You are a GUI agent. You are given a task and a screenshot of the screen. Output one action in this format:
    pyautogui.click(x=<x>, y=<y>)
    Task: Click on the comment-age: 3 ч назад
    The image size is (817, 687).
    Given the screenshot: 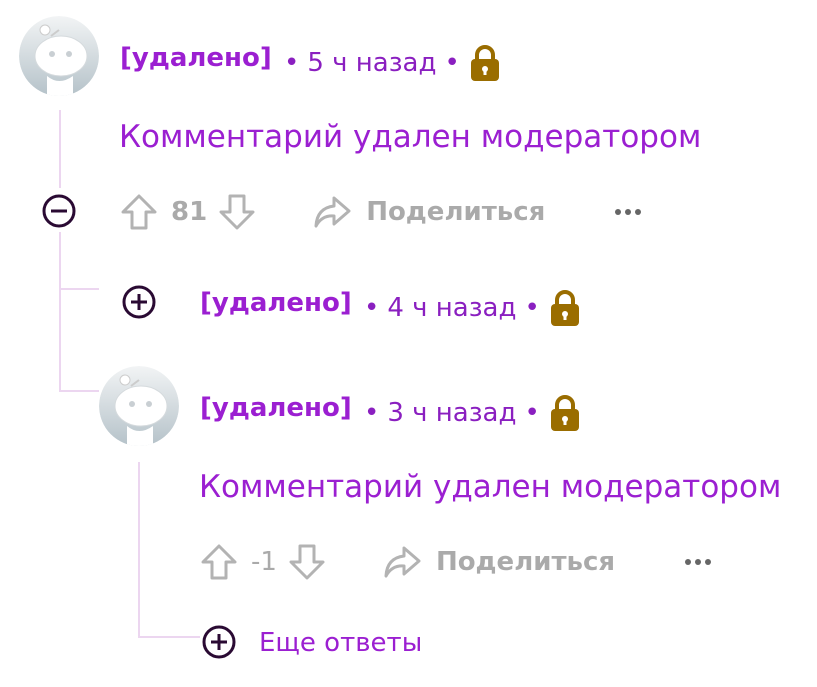 What is the action you would take?
    pyautogui.click(x=451, y=413)
    